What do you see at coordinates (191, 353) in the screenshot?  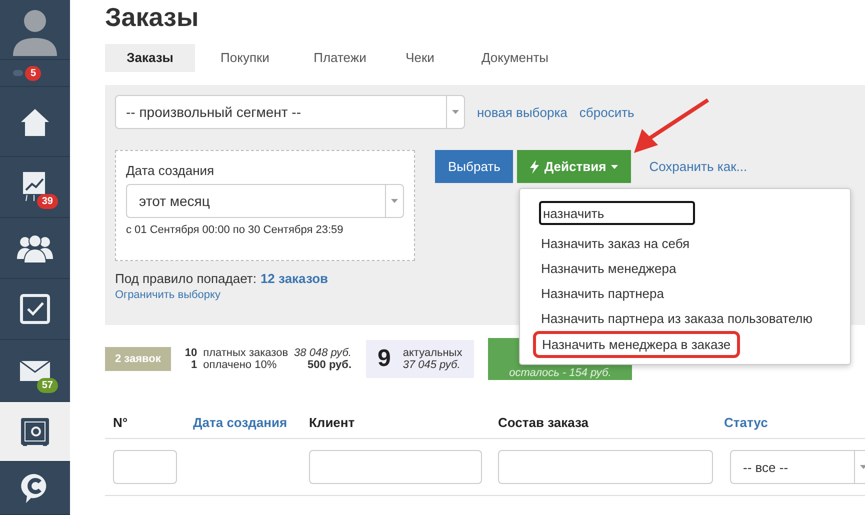 I see `stat-count: 10` at bounding box center [191, 353].